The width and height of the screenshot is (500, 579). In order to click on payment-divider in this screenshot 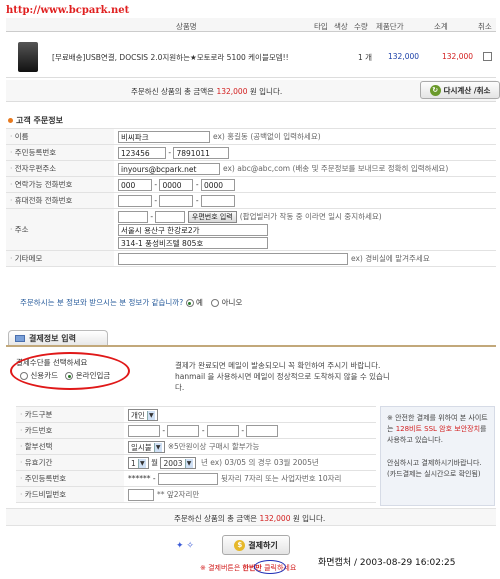, I will do `click(251, 346)`.